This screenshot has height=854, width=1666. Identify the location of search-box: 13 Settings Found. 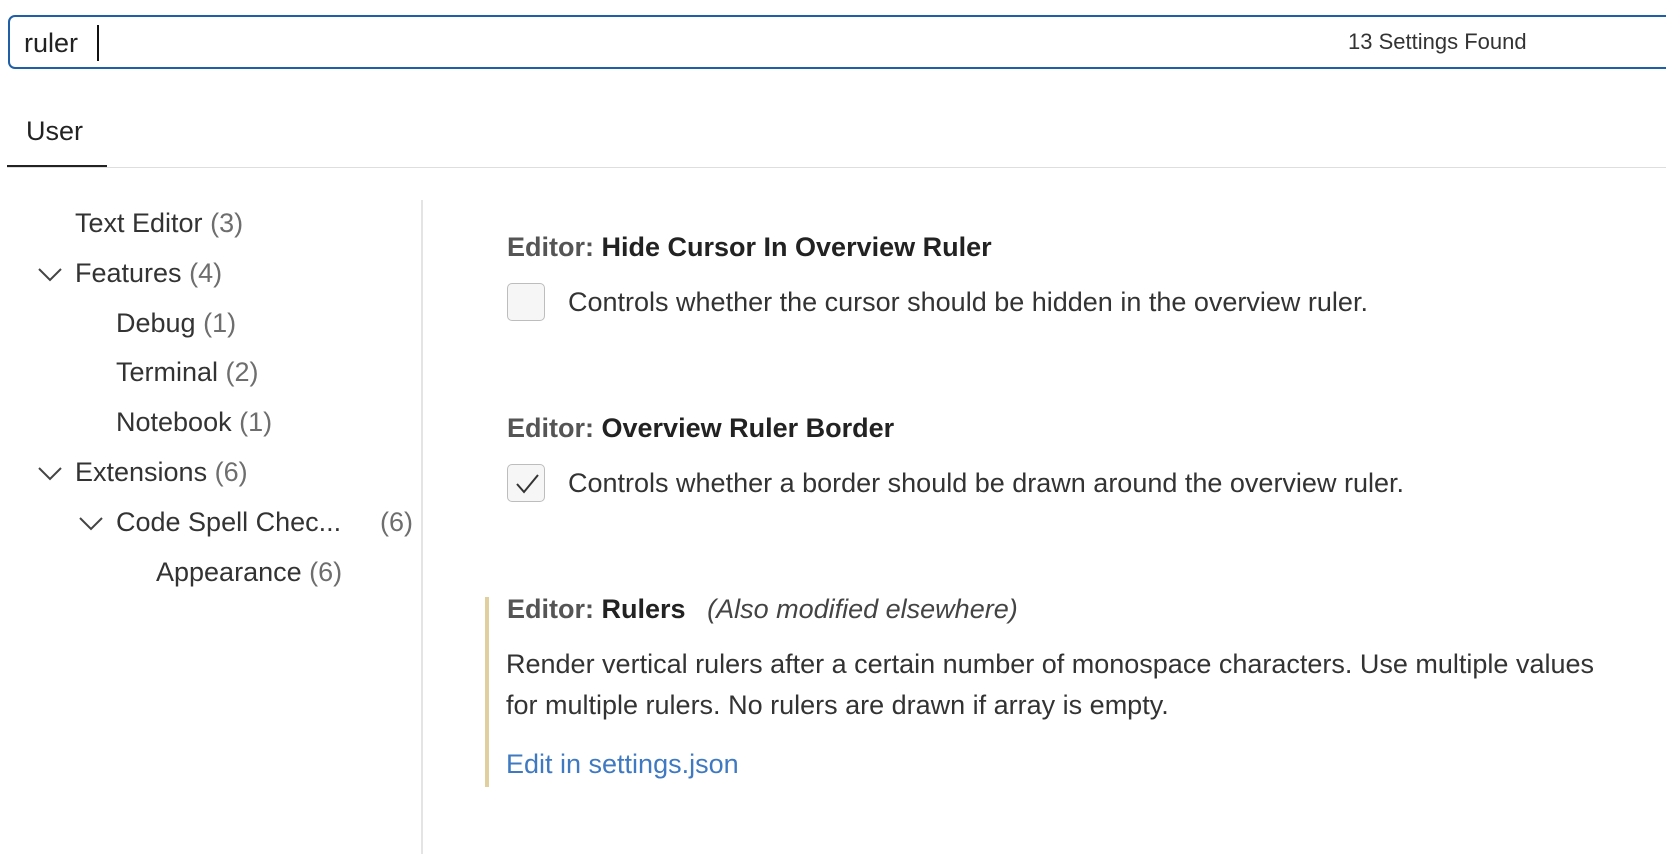
(837, 42).